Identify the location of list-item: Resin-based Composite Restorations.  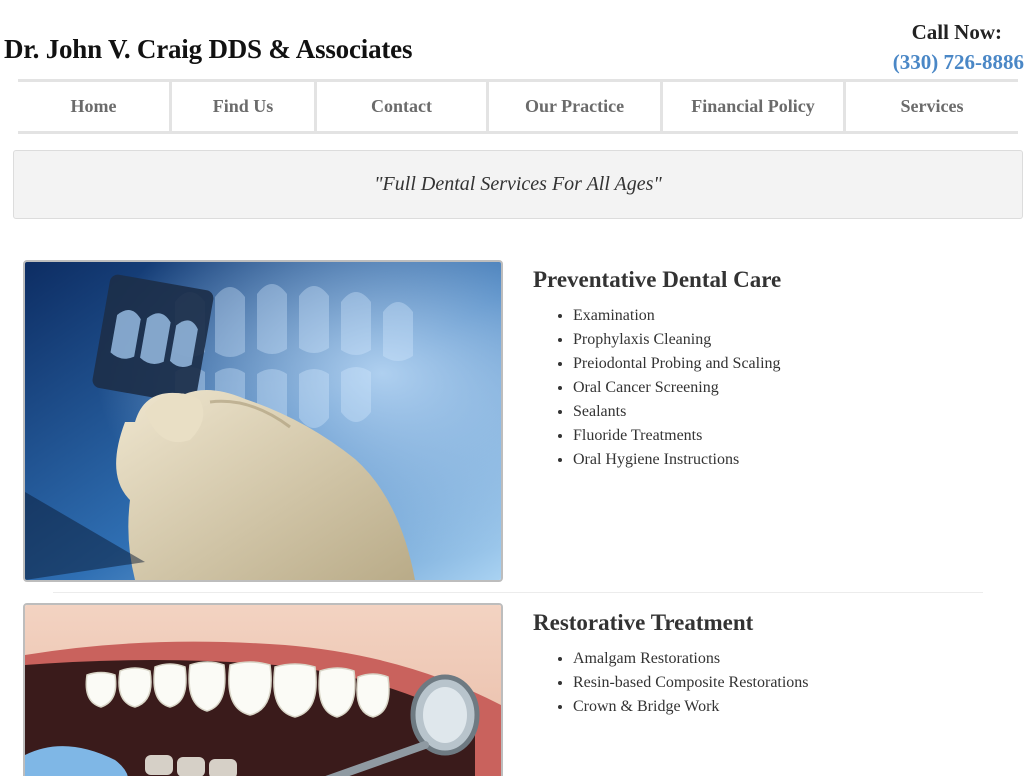
(691, 683).